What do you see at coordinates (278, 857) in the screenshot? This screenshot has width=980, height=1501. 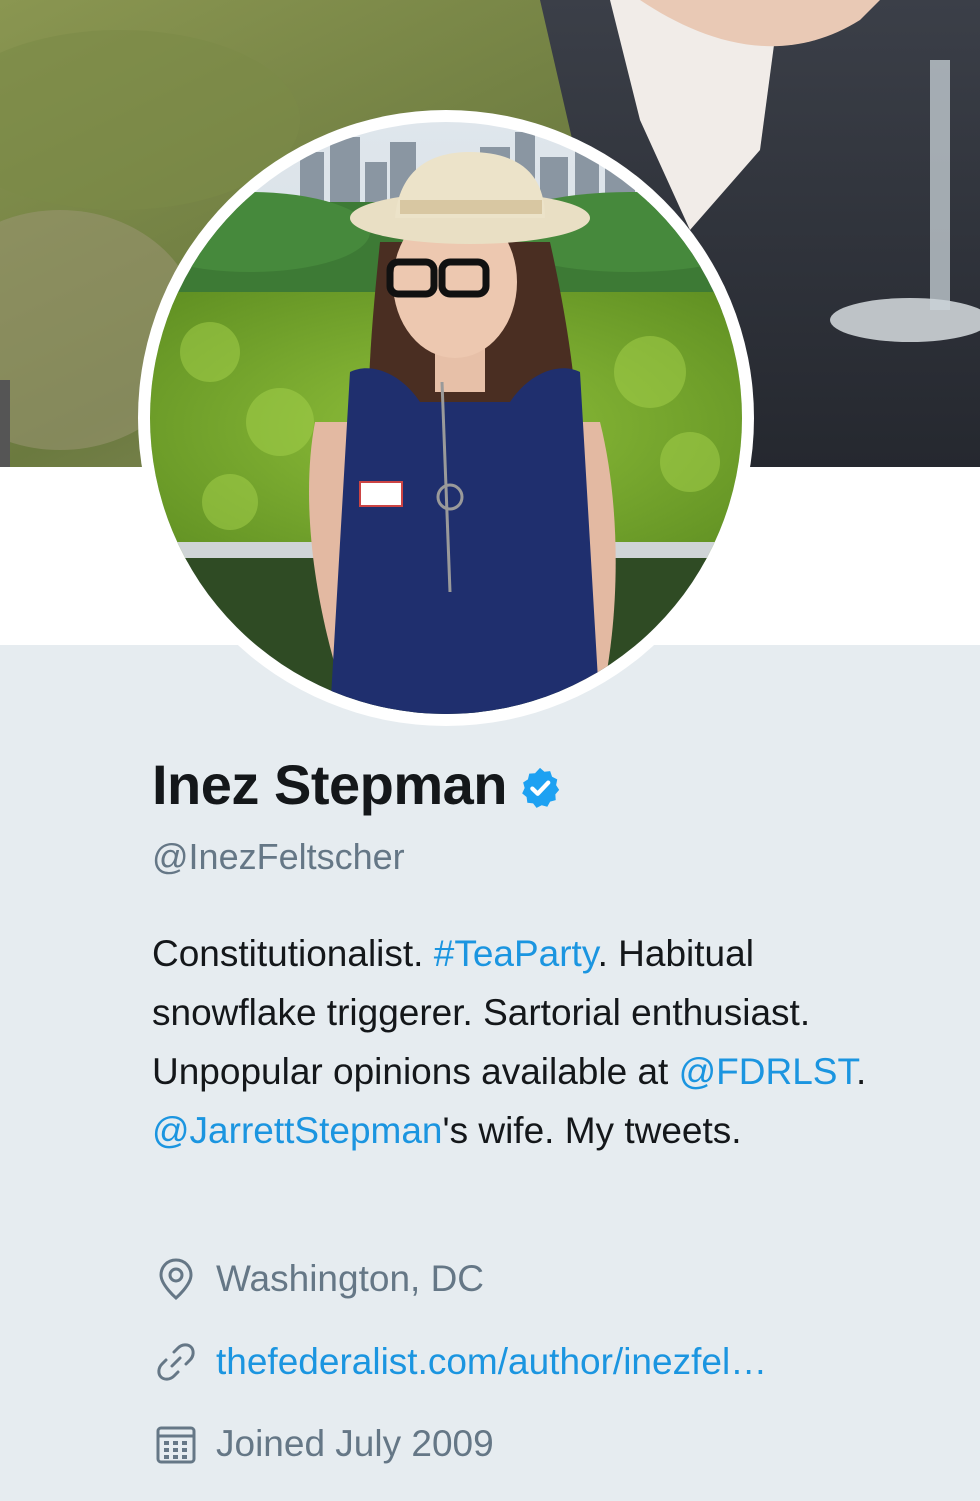 I see `profile-handle: @InezFeltscher` at bounding box center [278, 857].